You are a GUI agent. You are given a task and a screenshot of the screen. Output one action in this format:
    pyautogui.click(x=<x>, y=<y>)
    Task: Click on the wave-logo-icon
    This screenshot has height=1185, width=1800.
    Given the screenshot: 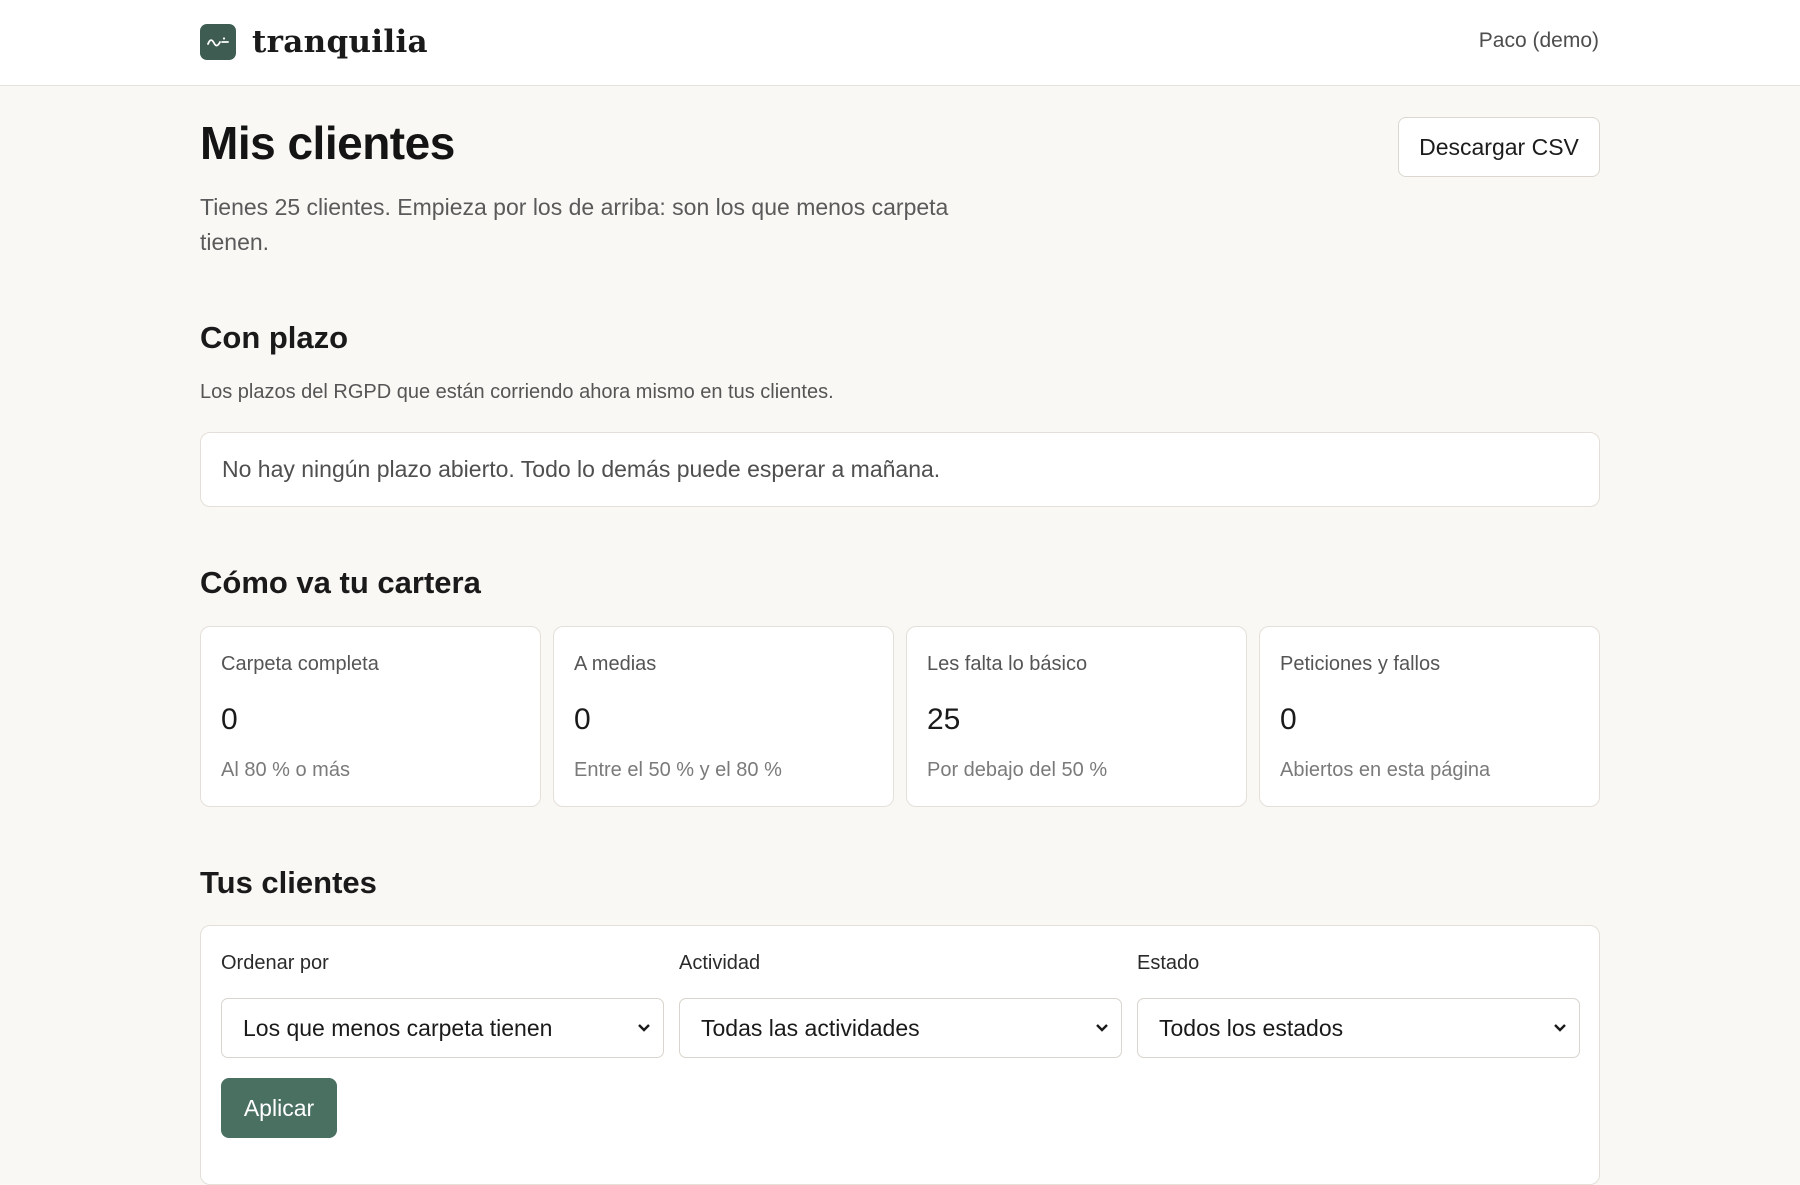 What is the action you would take?
    pyautogui.click(x=218, y=42)
    